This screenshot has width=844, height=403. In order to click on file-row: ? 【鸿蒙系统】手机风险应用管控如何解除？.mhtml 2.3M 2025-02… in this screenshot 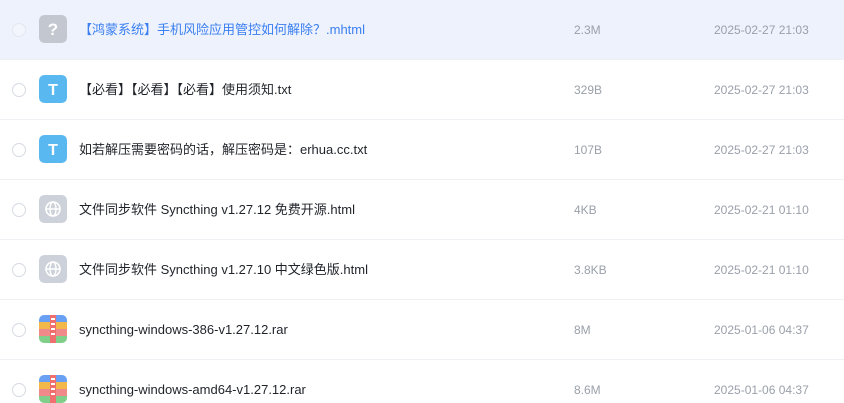, I will do `click(422, 30)`.